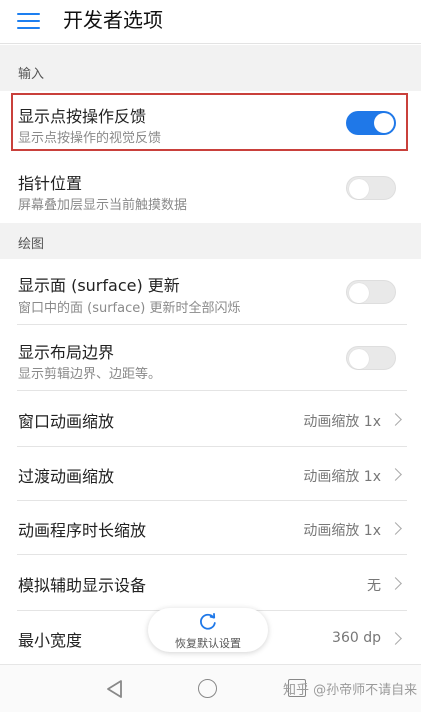  I want to click on setting-transition-animation: 过渡动画缩放 动画缩放 1x, so click(210, 474).